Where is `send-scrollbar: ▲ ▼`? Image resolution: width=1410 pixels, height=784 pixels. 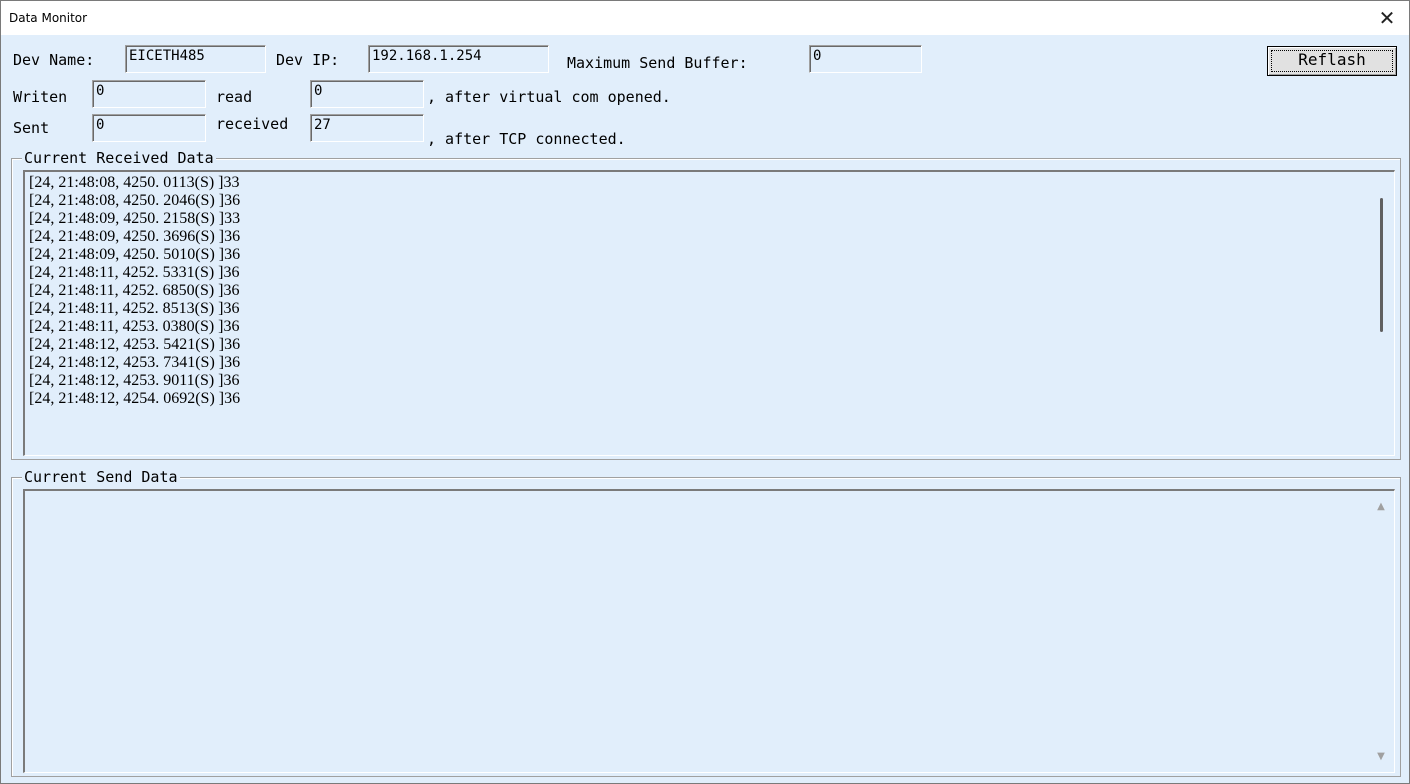 send-scrollbar: ▲ ▼ is located at coordinates (1381, 631).